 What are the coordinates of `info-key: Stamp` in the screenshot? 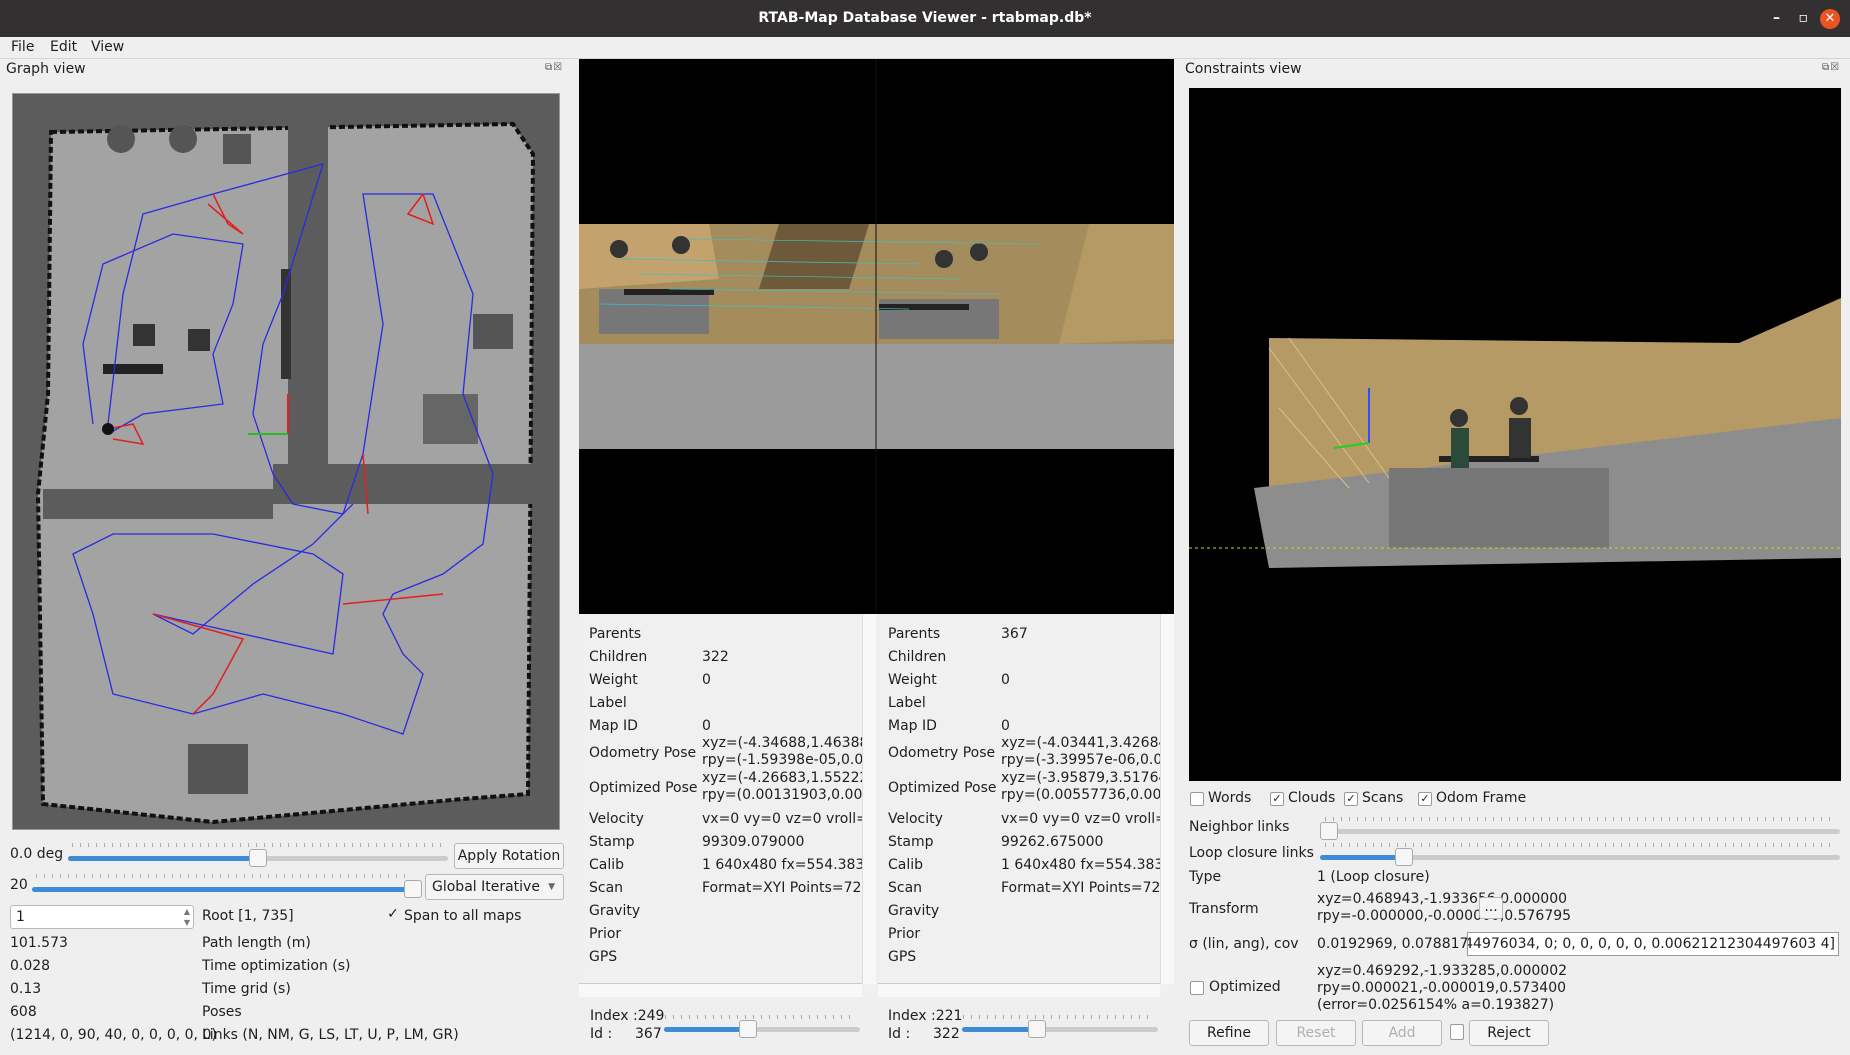 It's located at (612, 842).